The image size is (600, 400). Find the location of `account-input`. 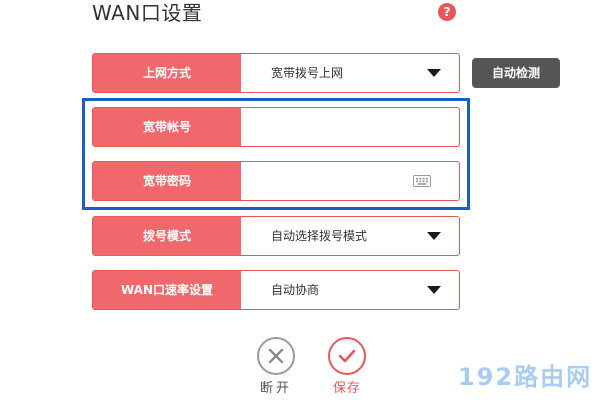

account-input is located at coordinates (345, 127).